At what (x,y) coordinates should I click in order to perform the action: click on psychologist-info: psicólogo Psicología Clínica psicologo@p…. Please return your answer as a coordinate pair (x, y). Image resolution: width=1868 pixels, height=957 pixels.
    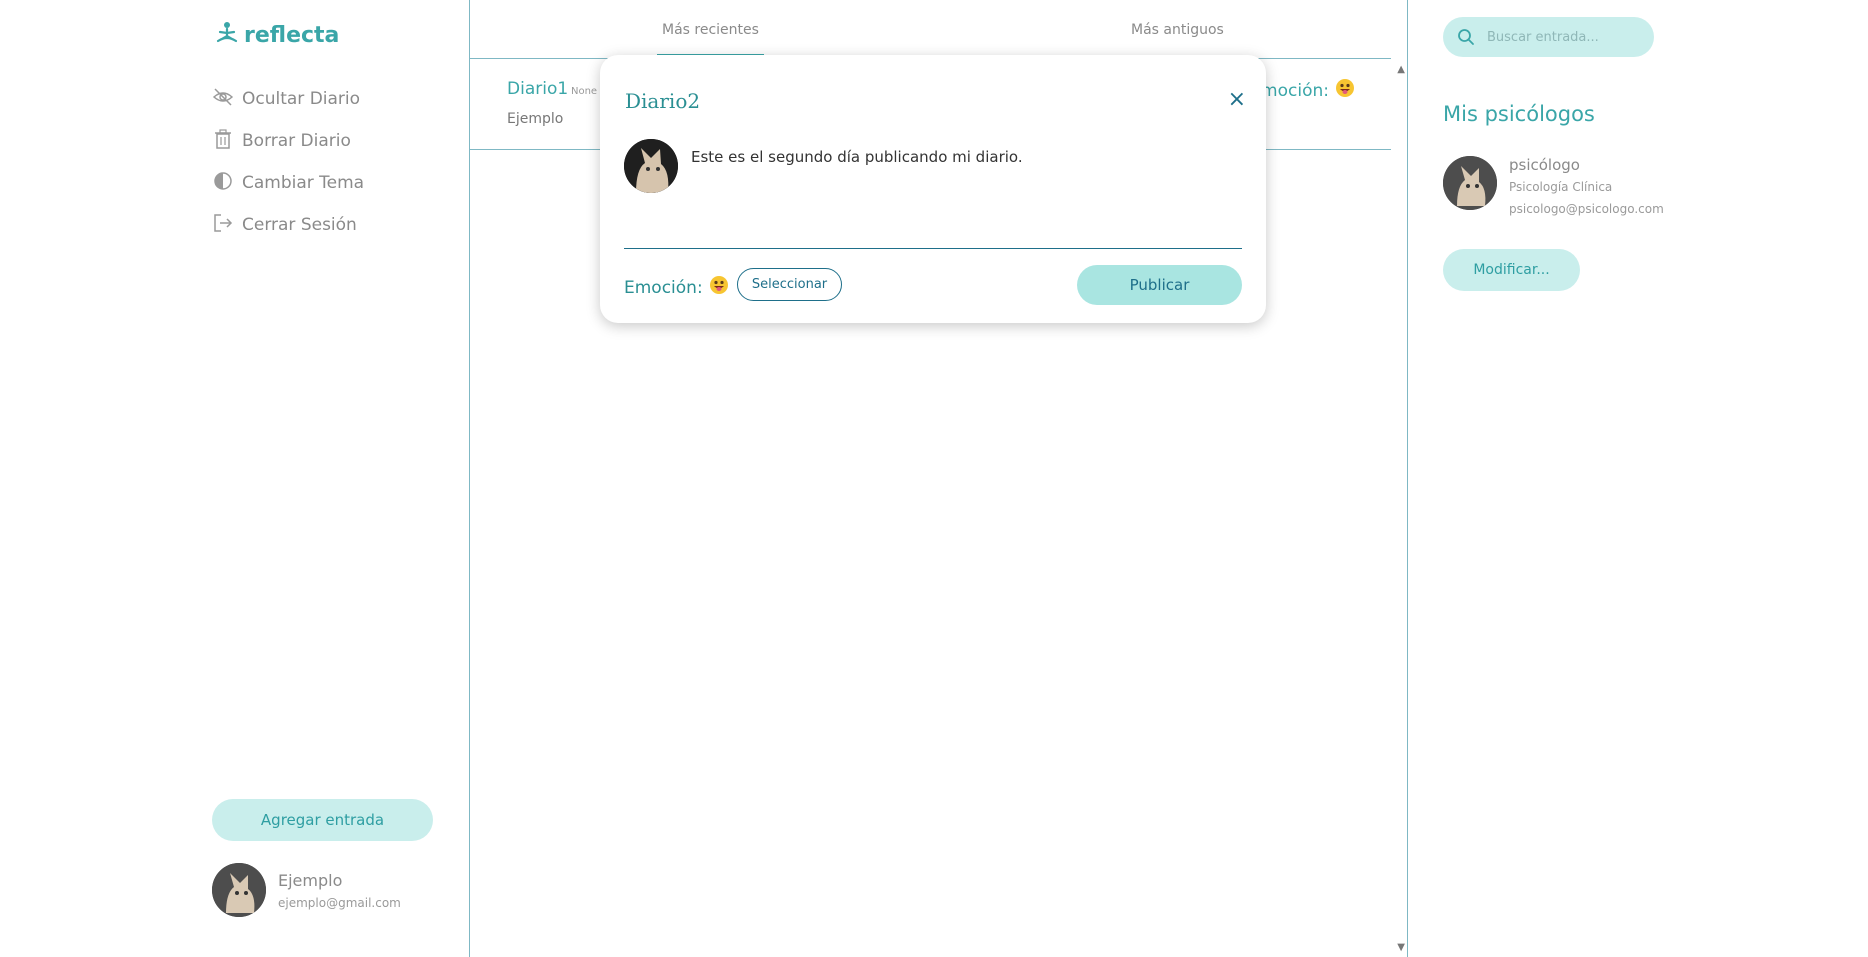
    Looking at the image, I should click on (1586, 186).